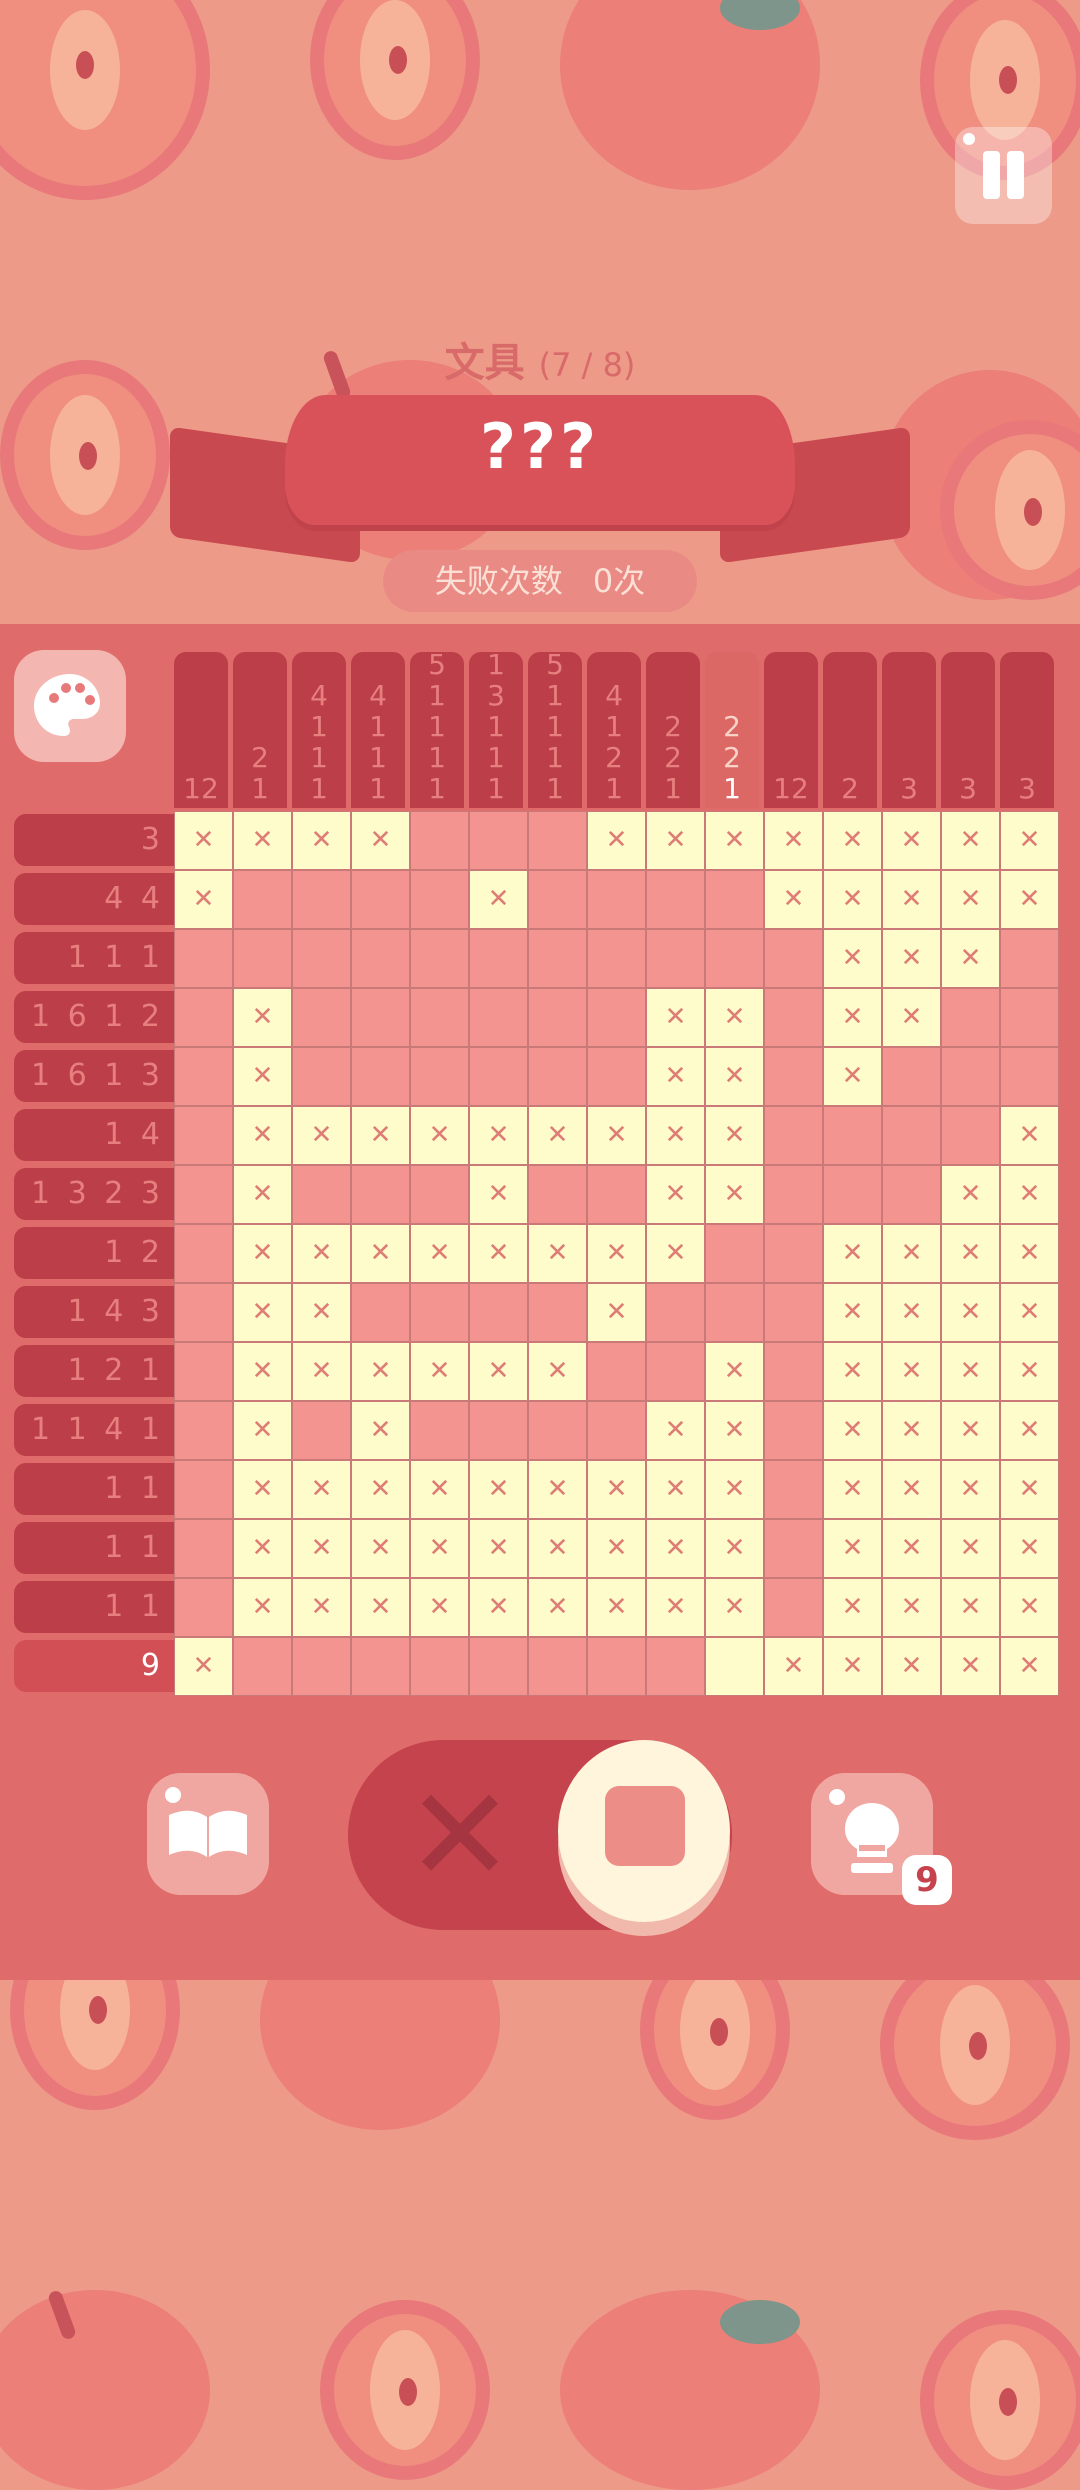 Image resolution: width=1080 pixels, height=2490 pixels. What do you see at coordinates (734, 1666) in the screenshot?
I see `grid-cell-blank` at bounding box center [734, 1666].